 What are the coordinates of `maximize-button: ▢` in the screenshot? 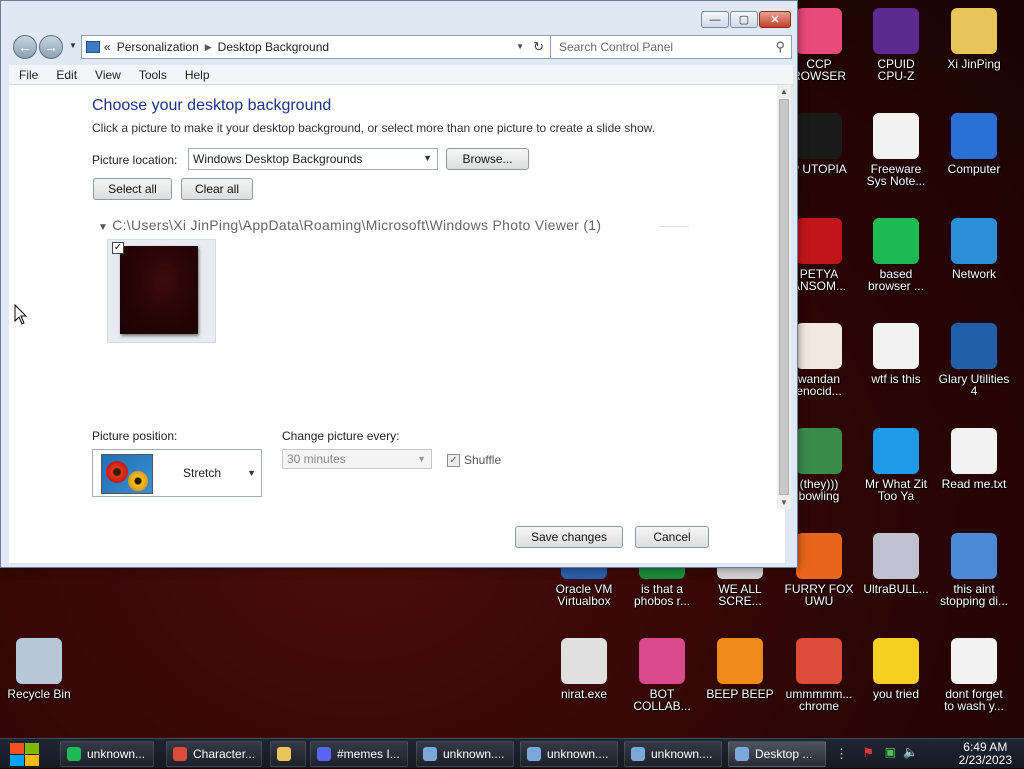 It's located at (744, 19).